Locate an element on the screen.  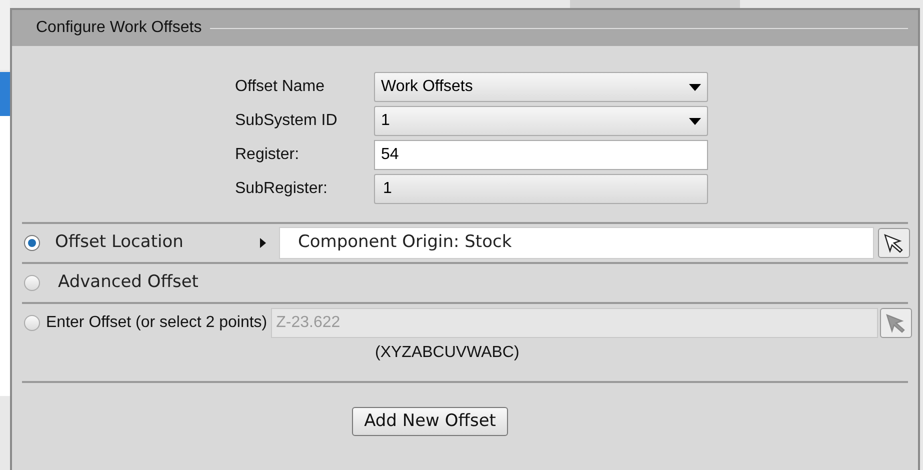
option-label: Enter Offset (or select 2 points) is located at coordinates (157, 323).